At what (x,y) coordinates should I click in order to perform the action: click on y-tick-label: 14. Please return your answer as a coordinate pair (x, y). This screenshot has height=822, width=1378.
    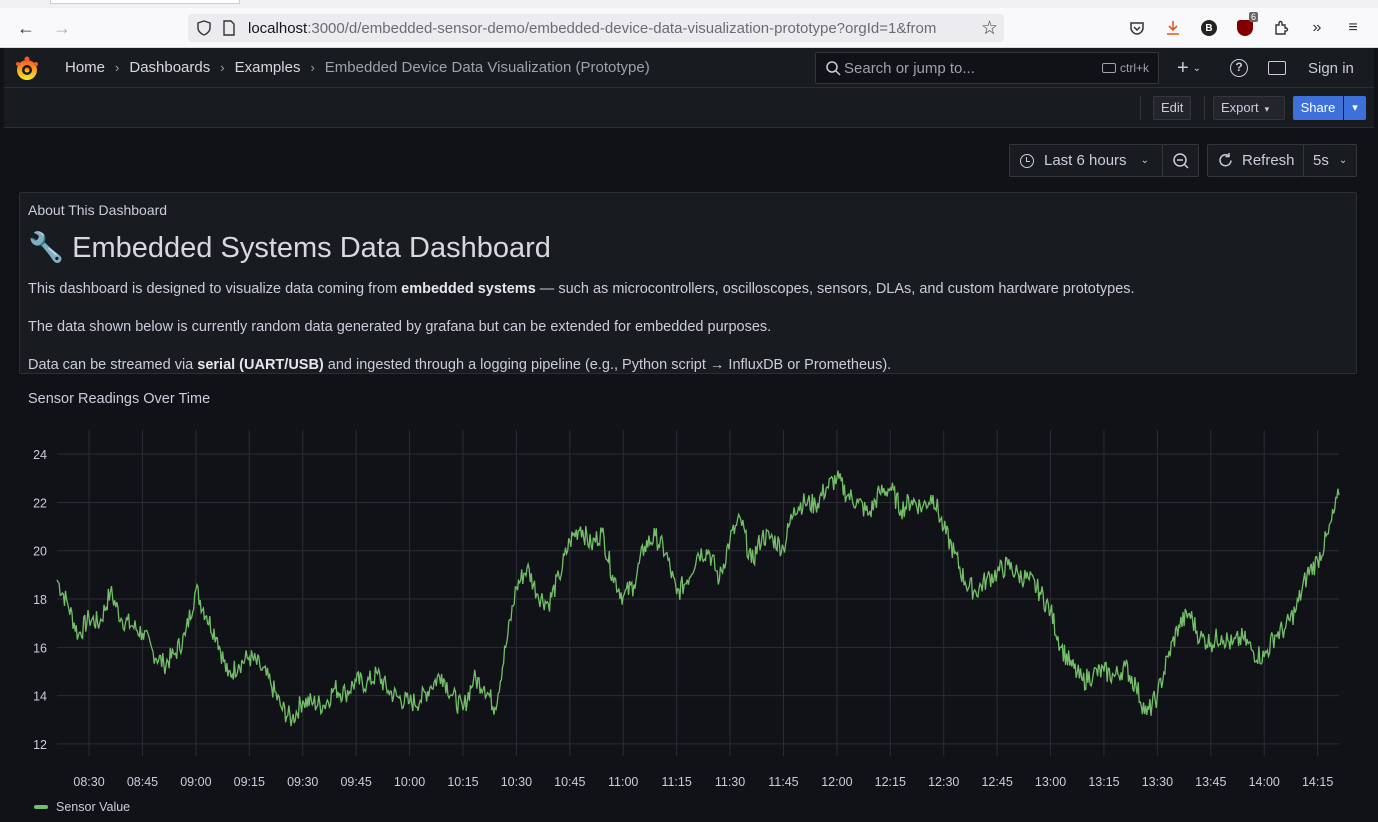
    Looking at the image, I should click on (40, 697).